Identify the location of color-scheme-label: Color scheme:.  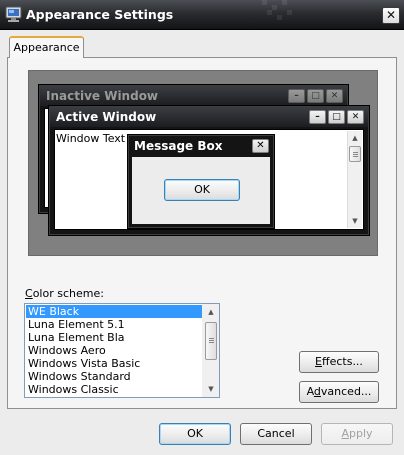
(64, 293).